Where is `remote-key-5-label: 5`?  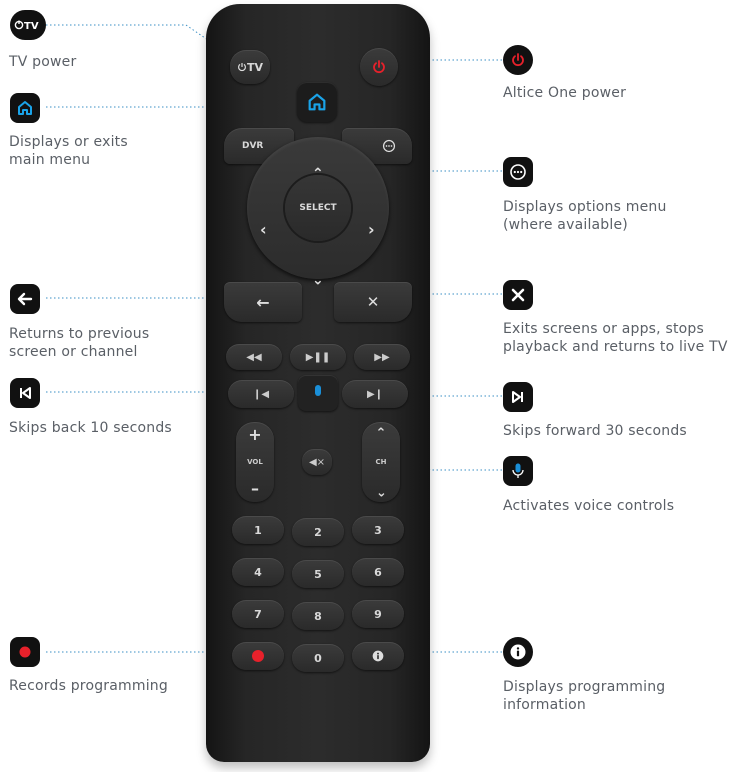
remote-key-5-label: 5 is located at coordinates (318, 574).